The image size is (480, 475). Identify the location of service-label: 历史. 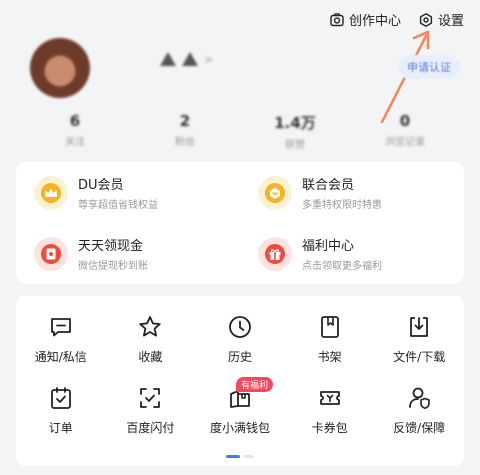
(239, 357).